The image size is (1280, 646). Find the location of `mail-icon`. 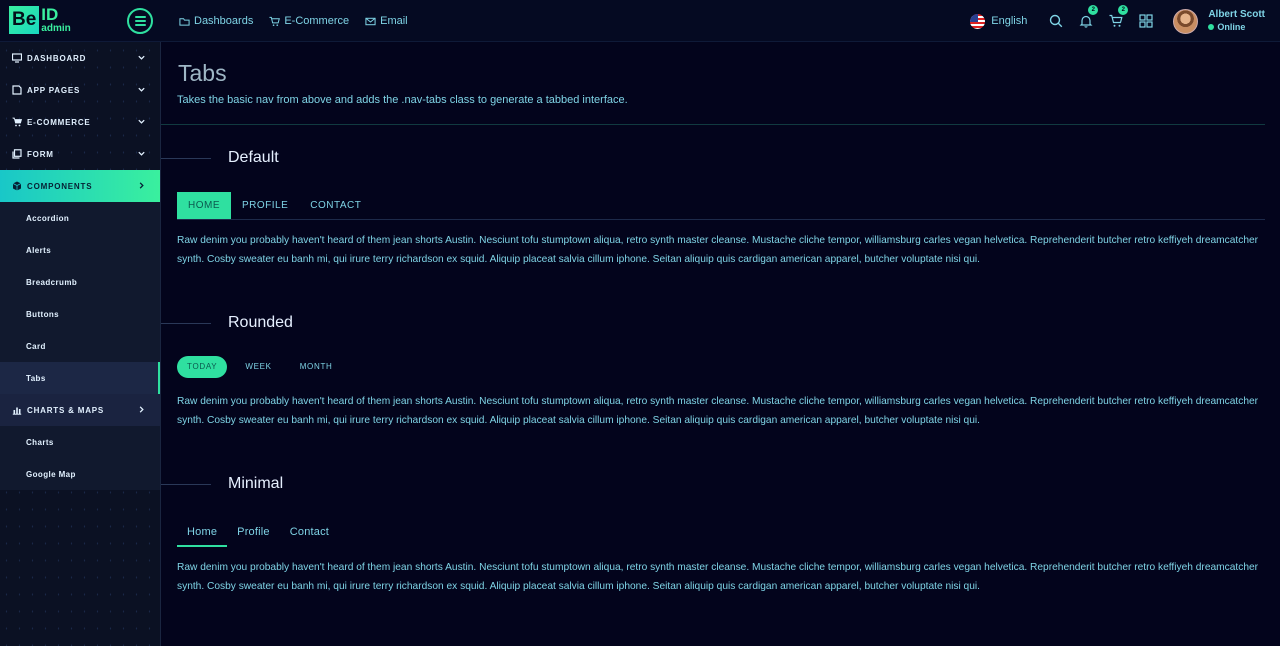

mail-icon is located at coordinates (370, 21).